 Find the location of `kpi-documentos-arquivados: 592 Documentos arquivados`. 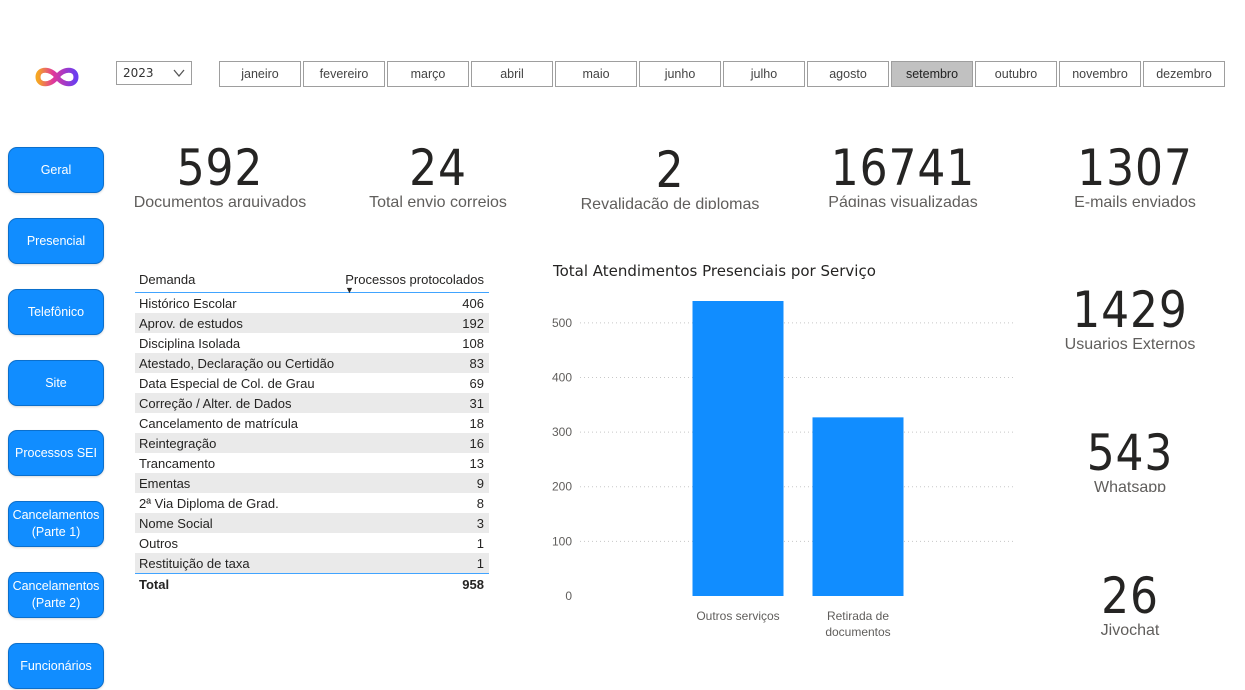

kpi-documentos-arquivados: 592 Documentos arquivados is located at coordinates (220, 175).